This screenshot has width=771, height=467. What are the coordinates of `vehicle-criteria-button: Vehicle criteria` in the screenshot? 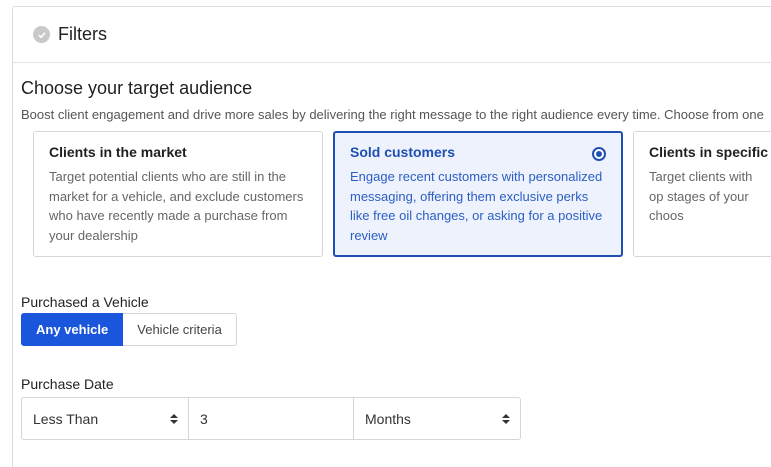 It's located at (180, 329).